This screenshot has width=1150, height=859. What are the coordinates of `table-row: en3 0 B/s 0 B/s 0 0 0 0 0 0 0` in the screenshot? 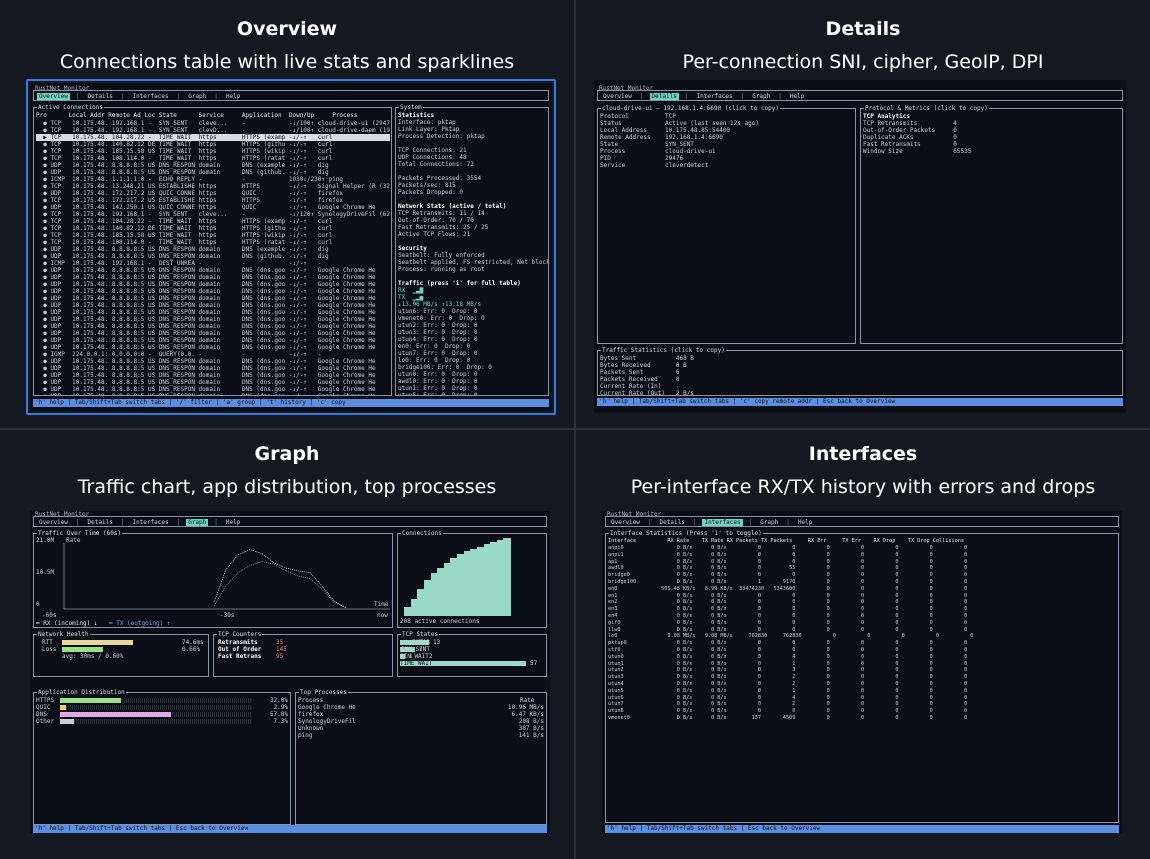 It's located at (862, 609).